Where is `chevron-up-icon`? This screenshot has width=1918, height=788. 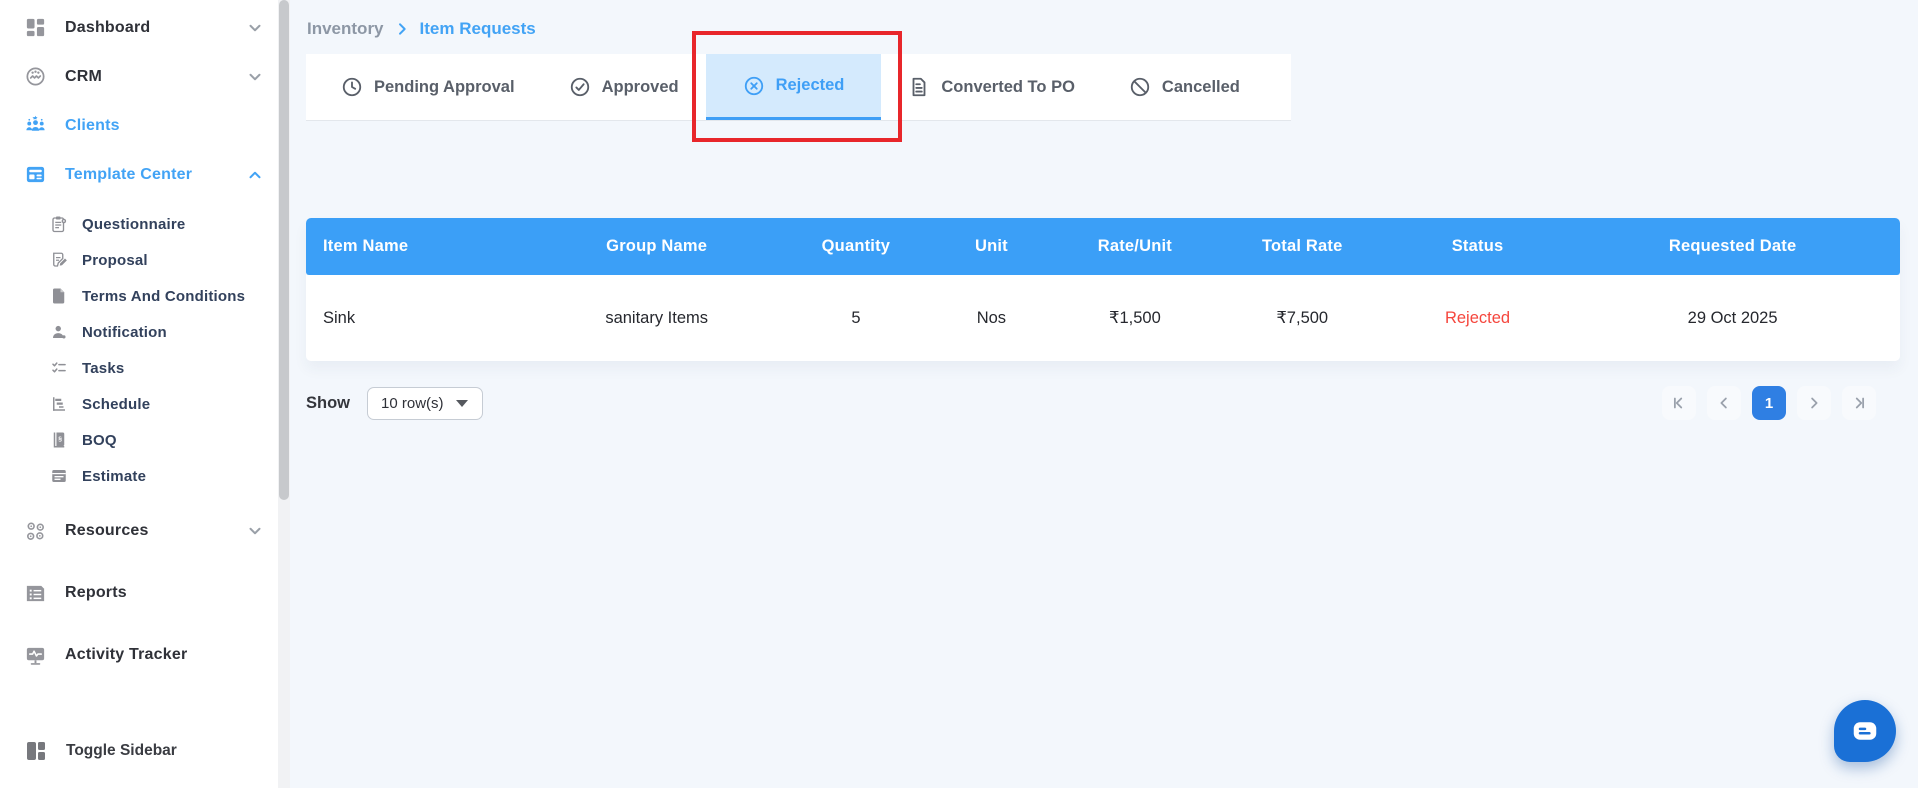
chevron-up-icon is located at coordinates (255, 175).